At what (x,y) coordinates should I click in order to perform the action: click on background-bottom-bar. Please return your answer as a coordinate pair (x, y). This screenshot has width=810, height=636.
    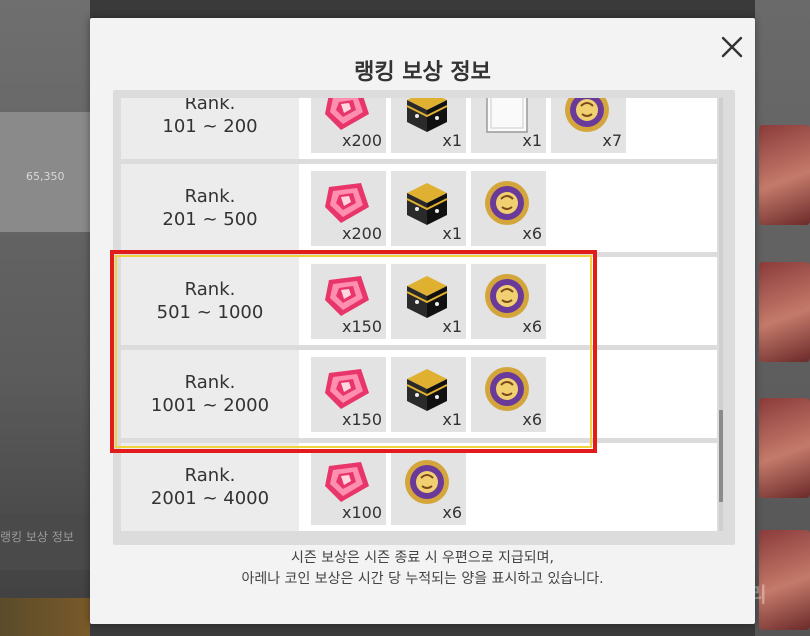
    Looking at the image, I should click on (45, 617).